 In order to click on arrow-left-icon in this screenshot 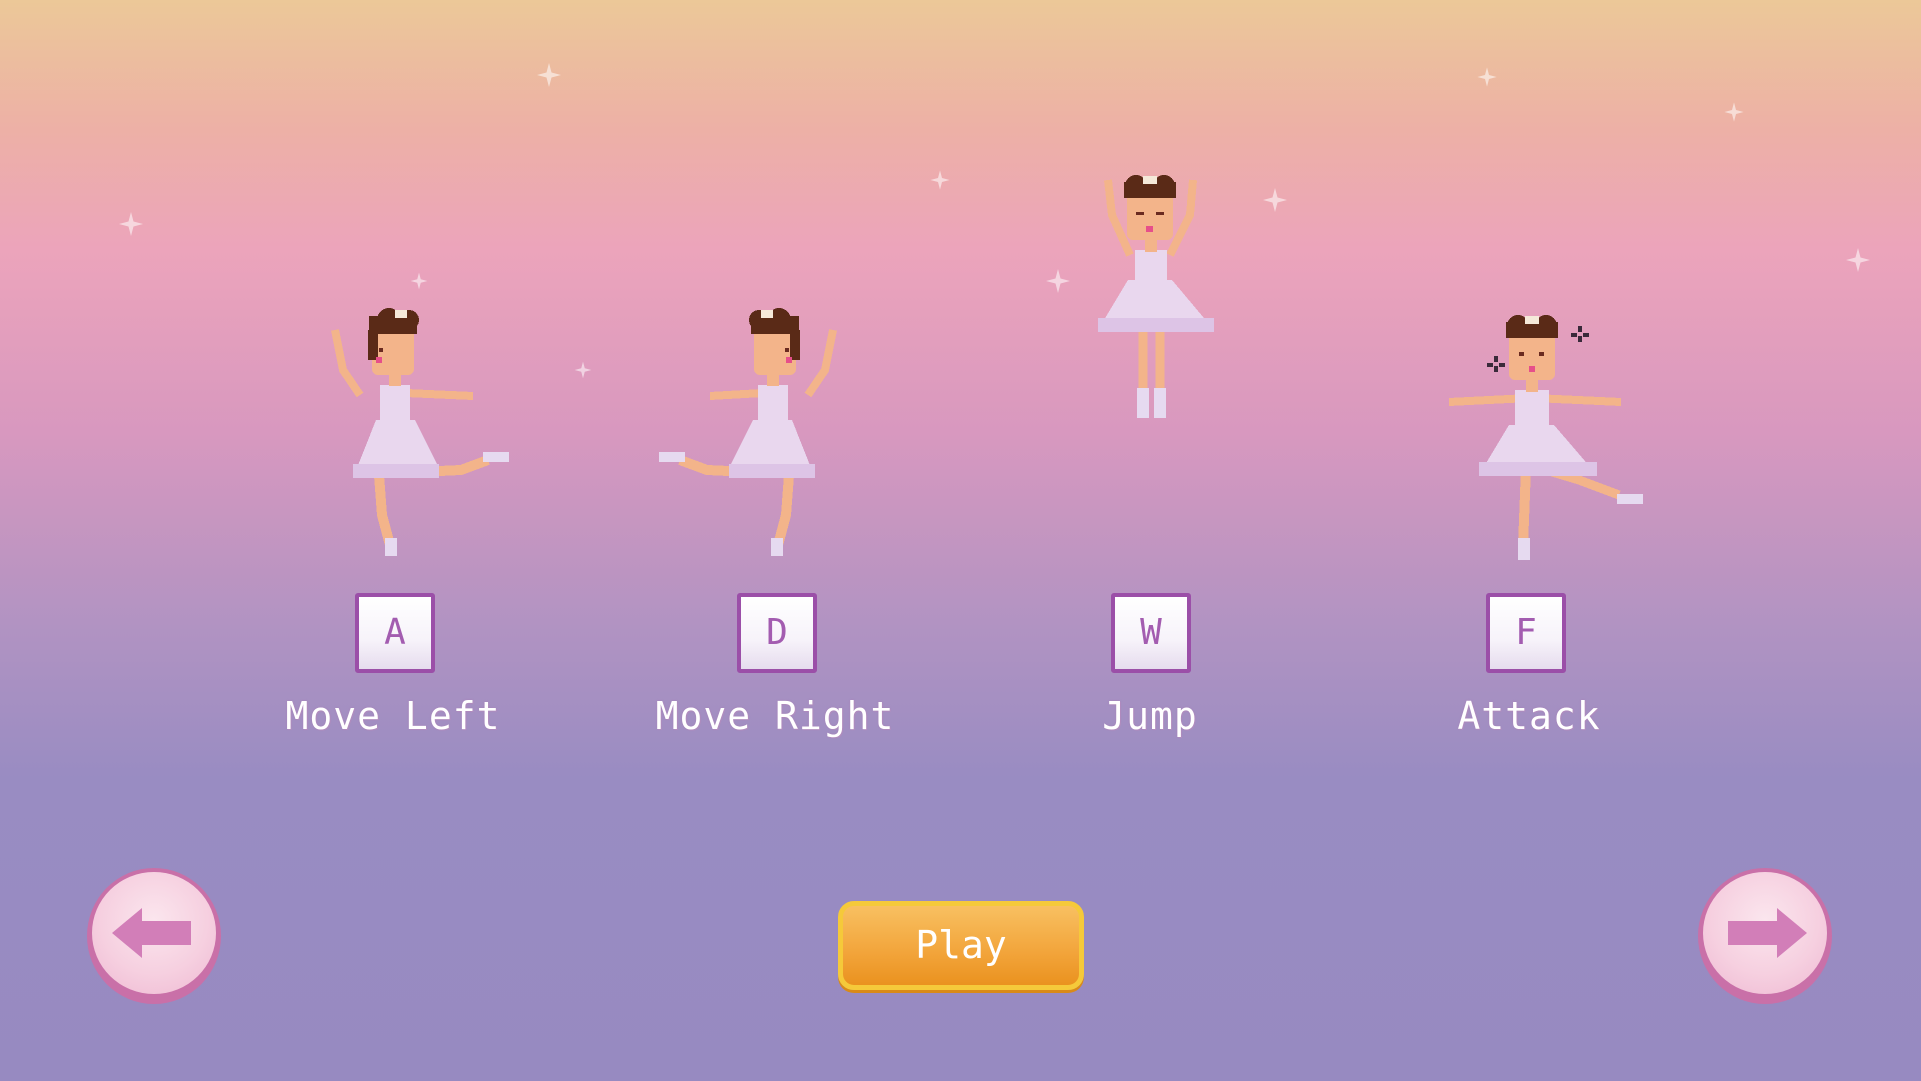, I will do `click(151, 933)`.